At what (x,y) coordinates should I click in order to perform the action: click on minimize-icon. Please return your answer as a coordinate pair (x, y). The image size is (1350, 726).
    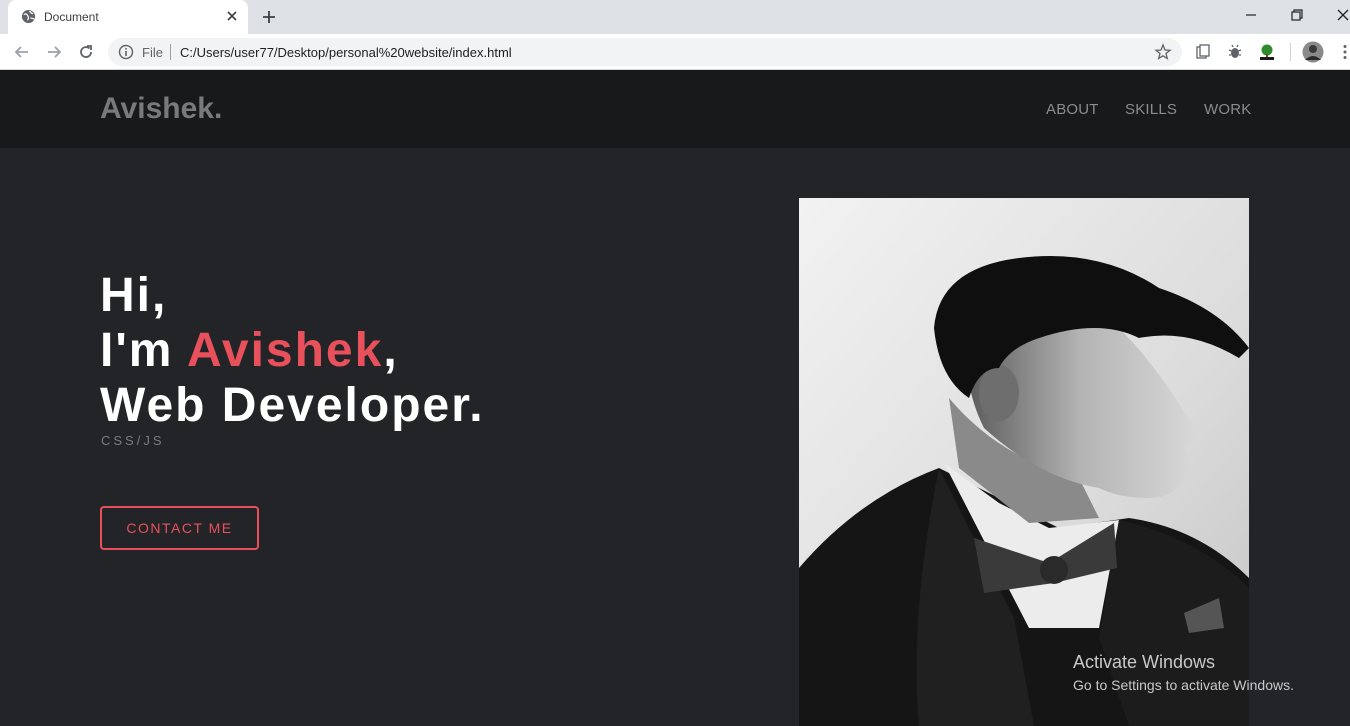
    Looking at the image, I should click on (1251, 15).